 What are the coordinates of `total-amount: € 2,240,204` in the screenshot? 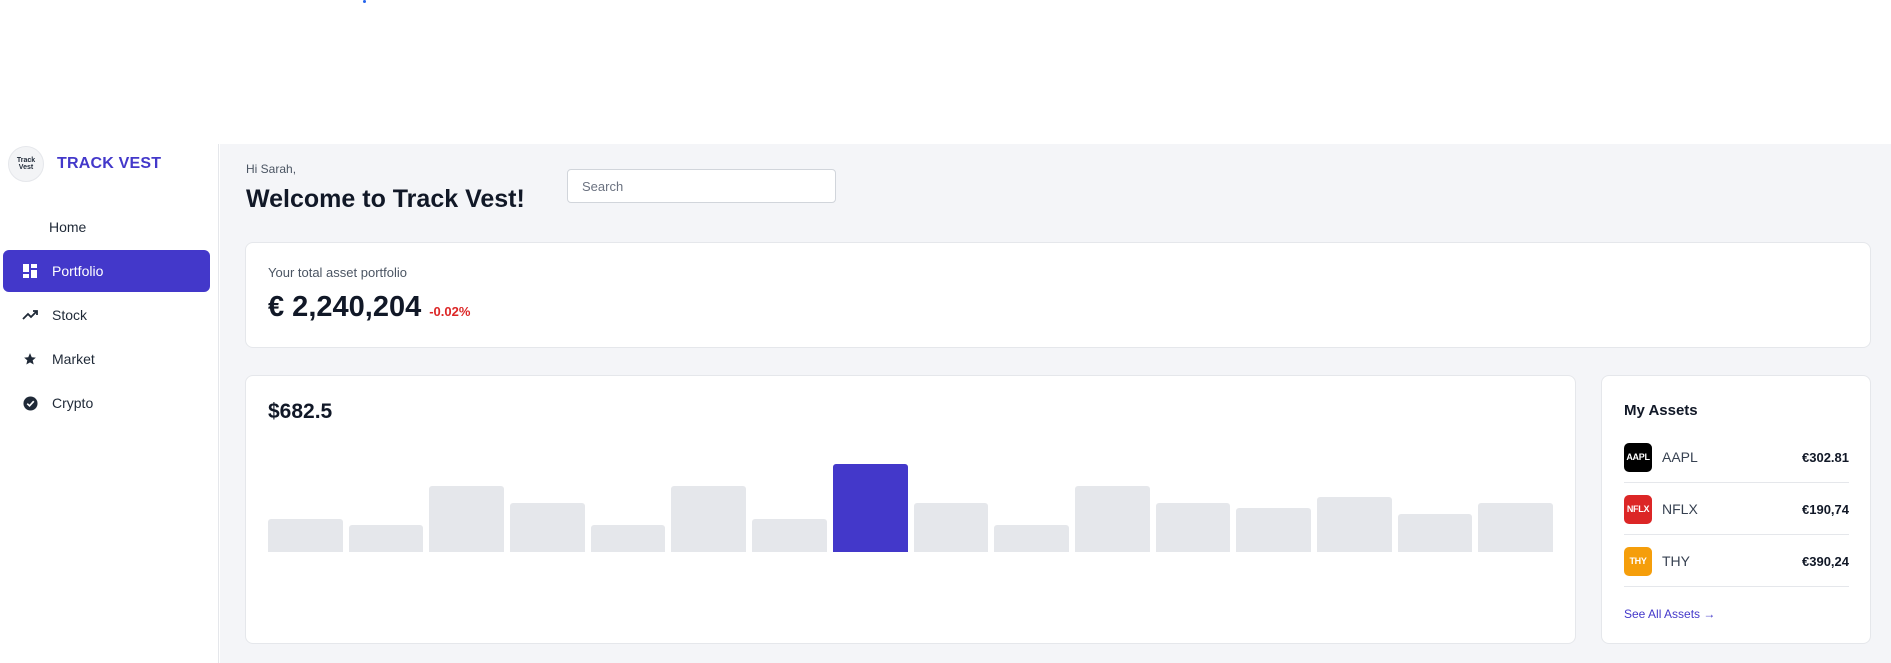 It's located at (345, 307).